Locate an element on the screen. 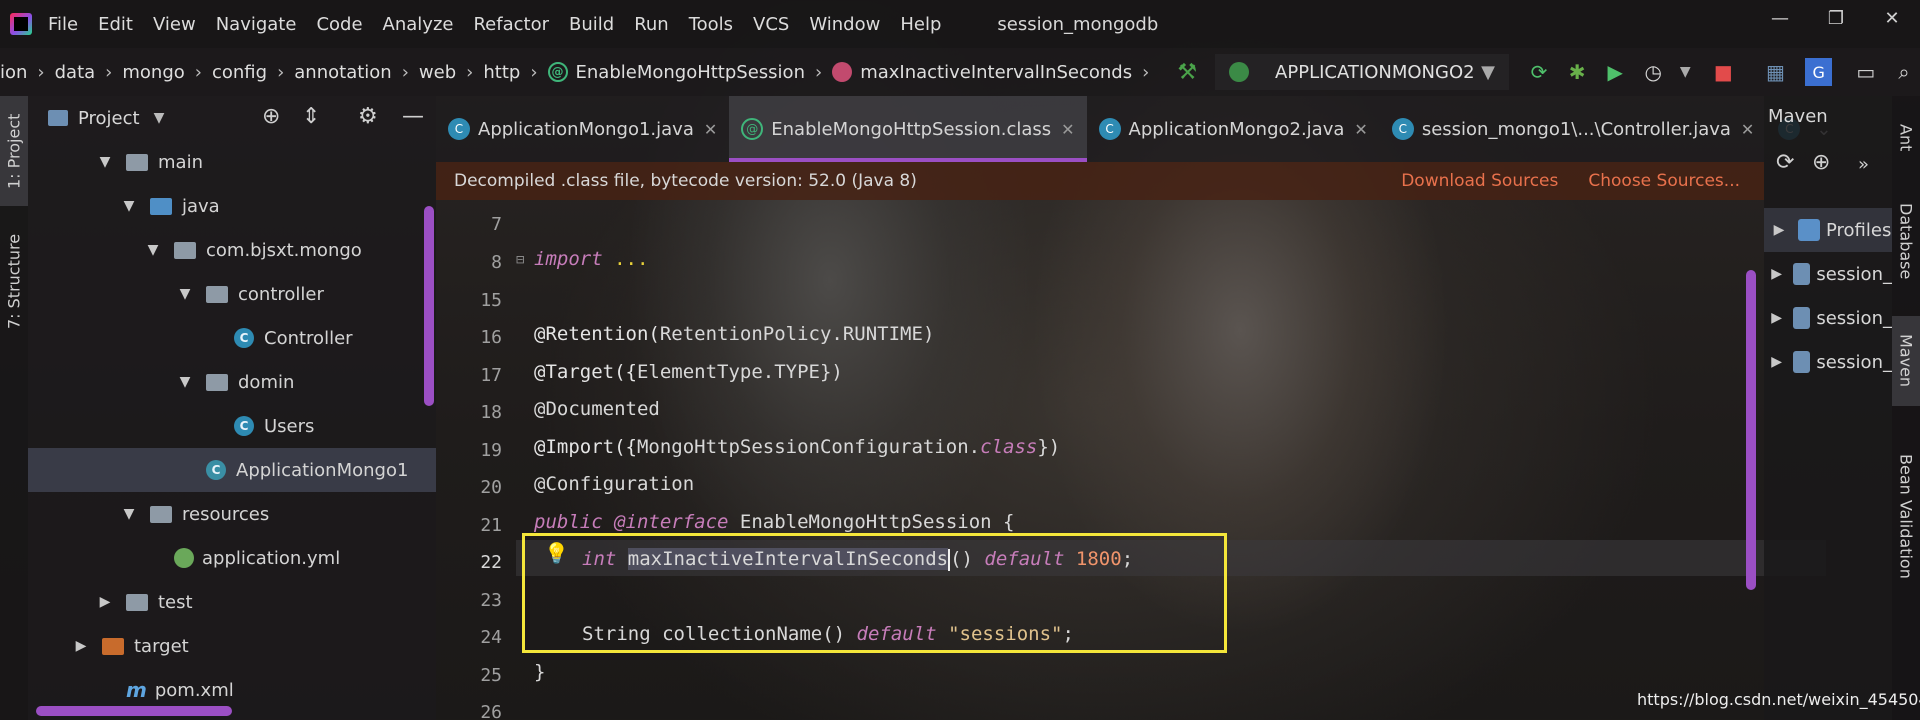 Image resolution: width=1920 pixels, height=720 pixels. tab-applicationmongo1: C ApplicationMongo1.java ✕ is located at coordinates (582, 129).